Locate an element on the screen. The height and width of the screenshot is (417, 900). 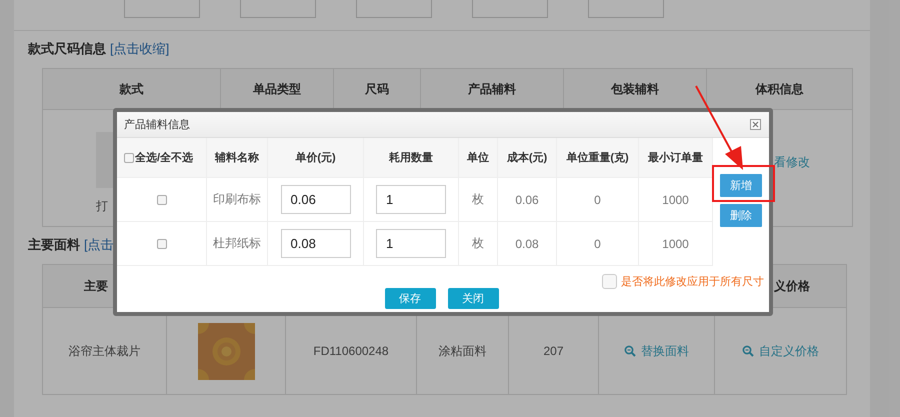
table-cell: 0.06 is located at coordinates (527, 199).